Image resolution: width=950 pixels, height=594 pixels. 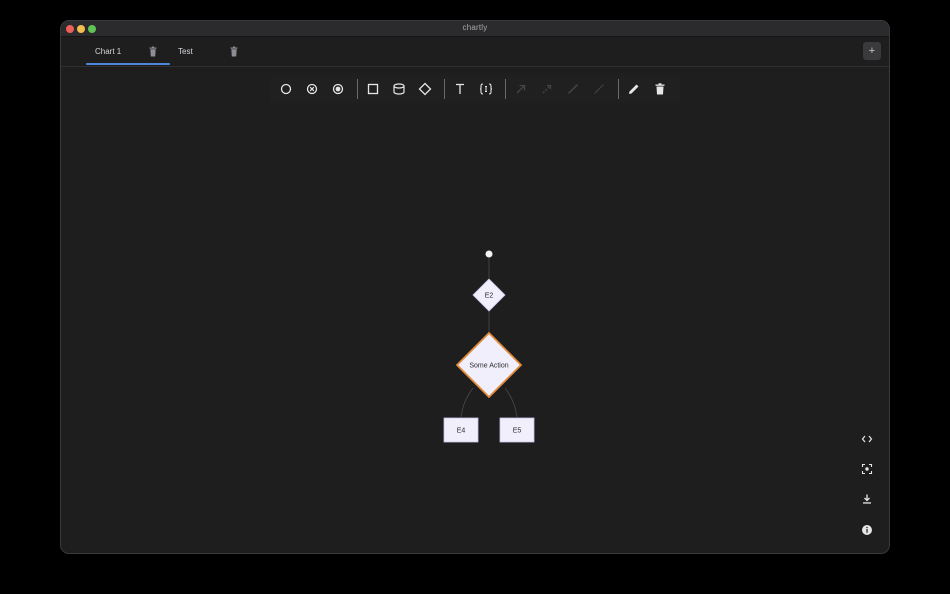 What do you see at coordinates (185, 51) in the screenshot?
I see `tab-label: Test` at bounding box center [185, 51].